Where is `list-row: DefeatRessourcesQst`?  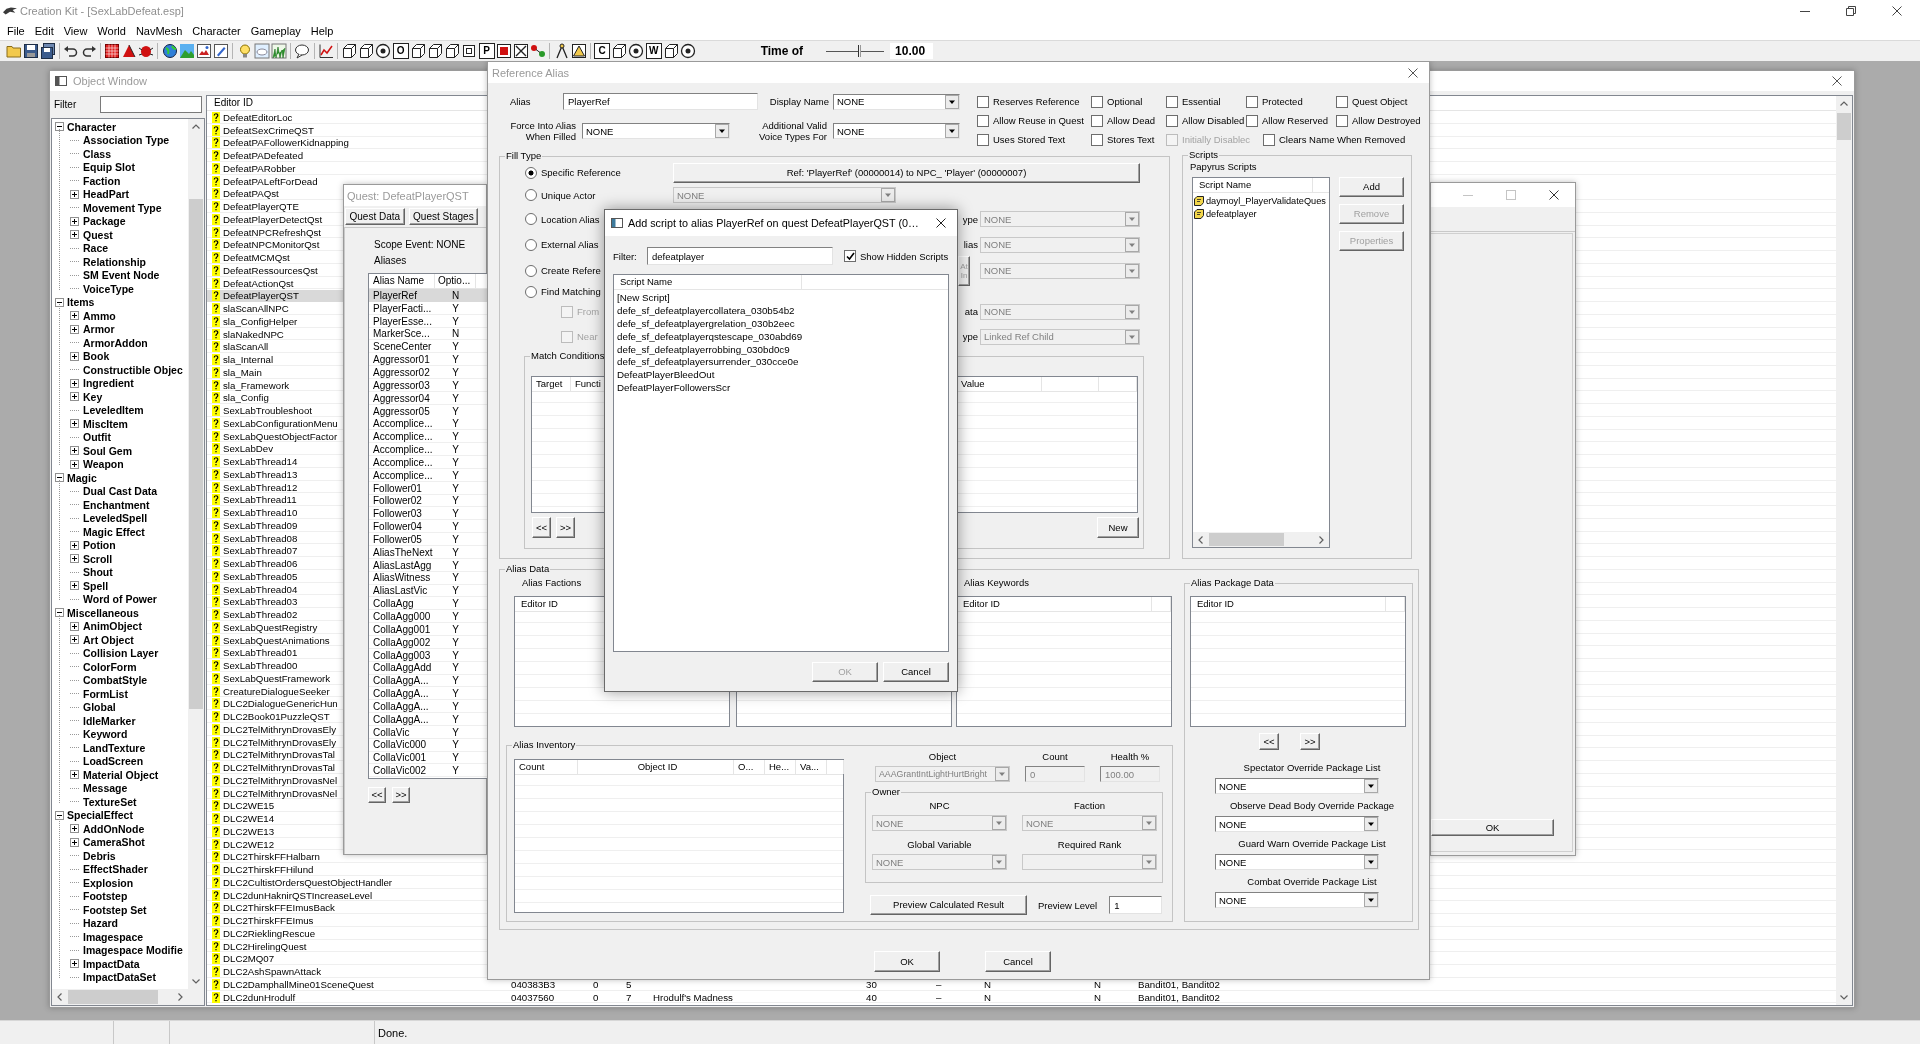
list-row: DefeatRessourcesQst is located at coordinates (275, 270).